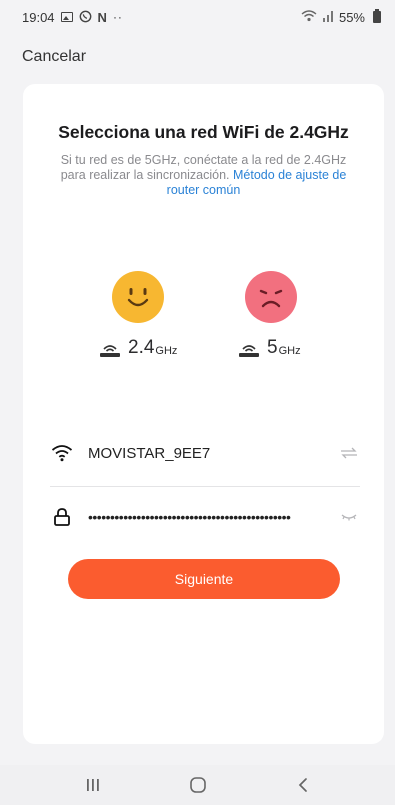  I want to click on wifi-status-icon, so click(309, 17).